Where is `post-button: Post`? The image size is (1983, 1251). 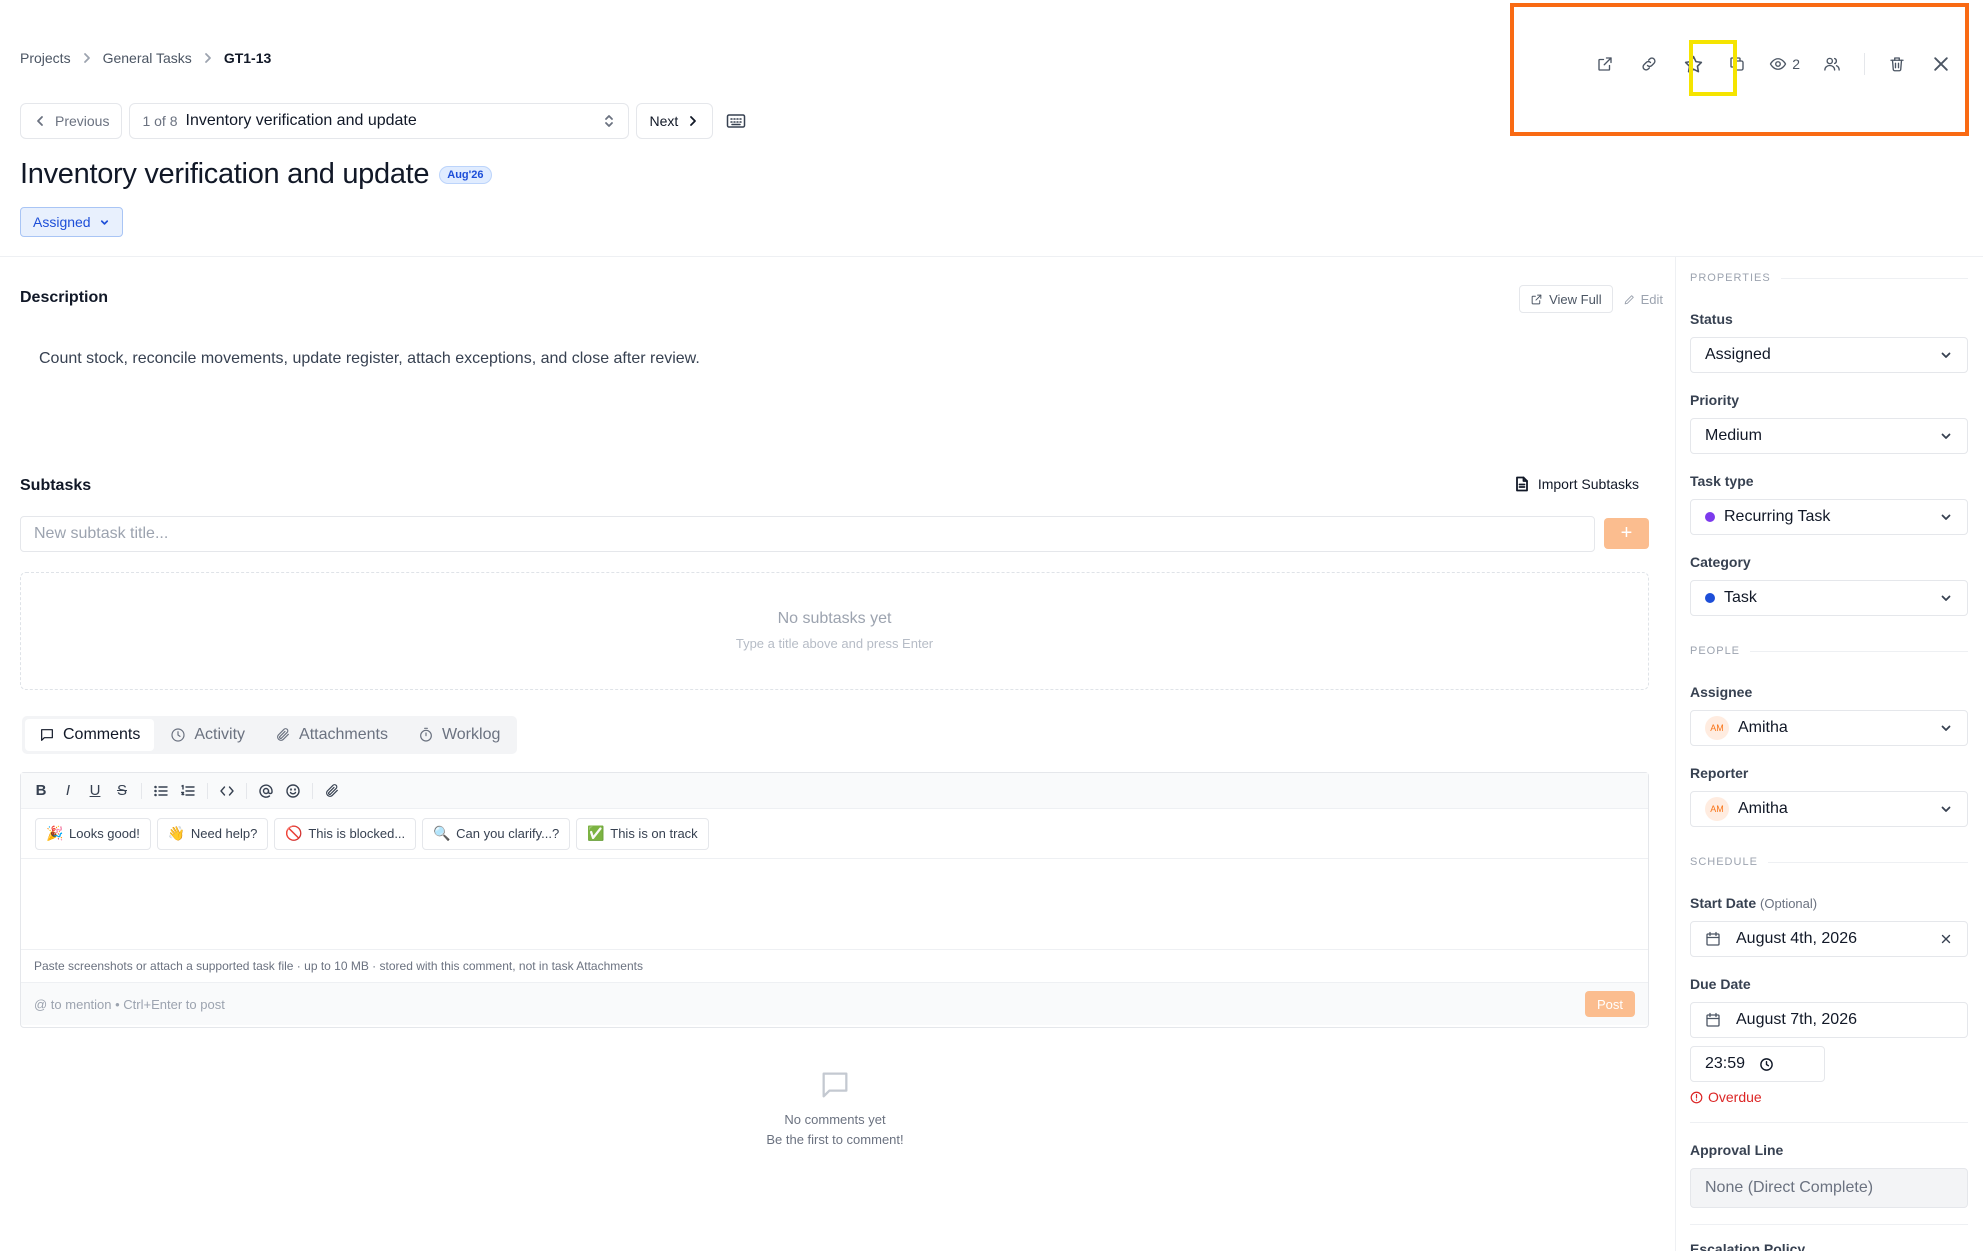
post-button: Post is located at coordinates (1609, 1004).